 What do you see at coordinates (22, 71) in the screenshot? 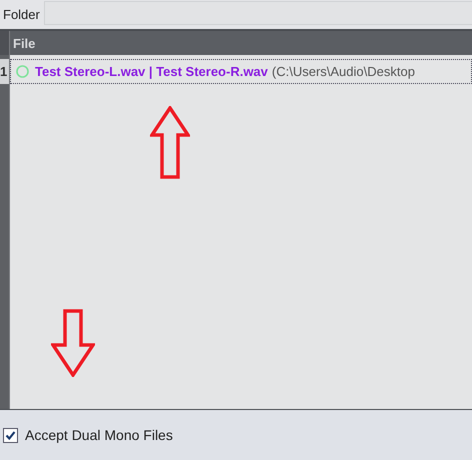
I see `status-ring-icon` at bounding box center [22, 71].